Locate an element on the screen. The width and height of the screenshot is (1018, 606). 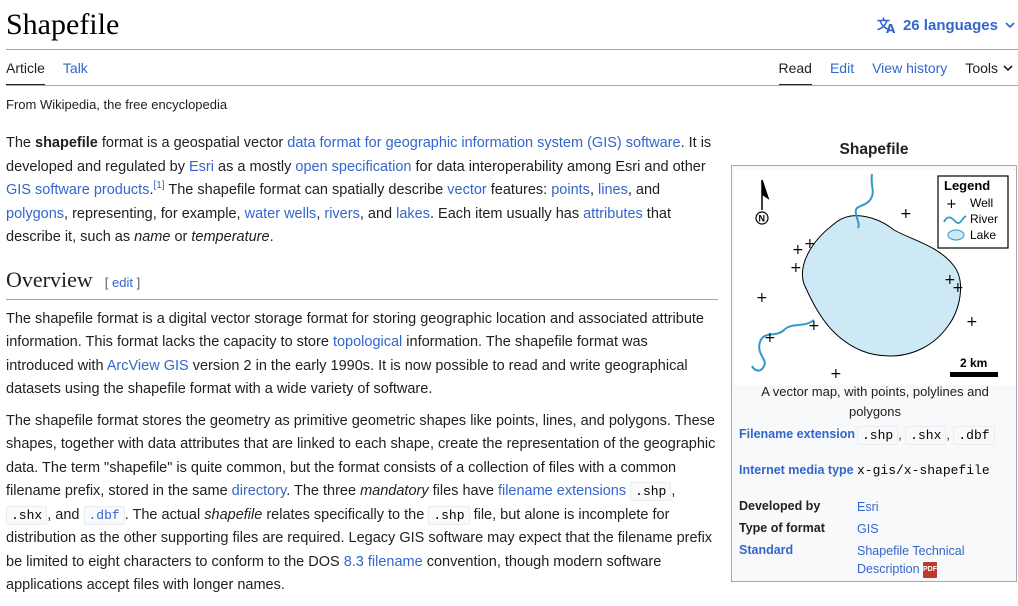
link-lakes: lakes is located at coordinates (413, 214).